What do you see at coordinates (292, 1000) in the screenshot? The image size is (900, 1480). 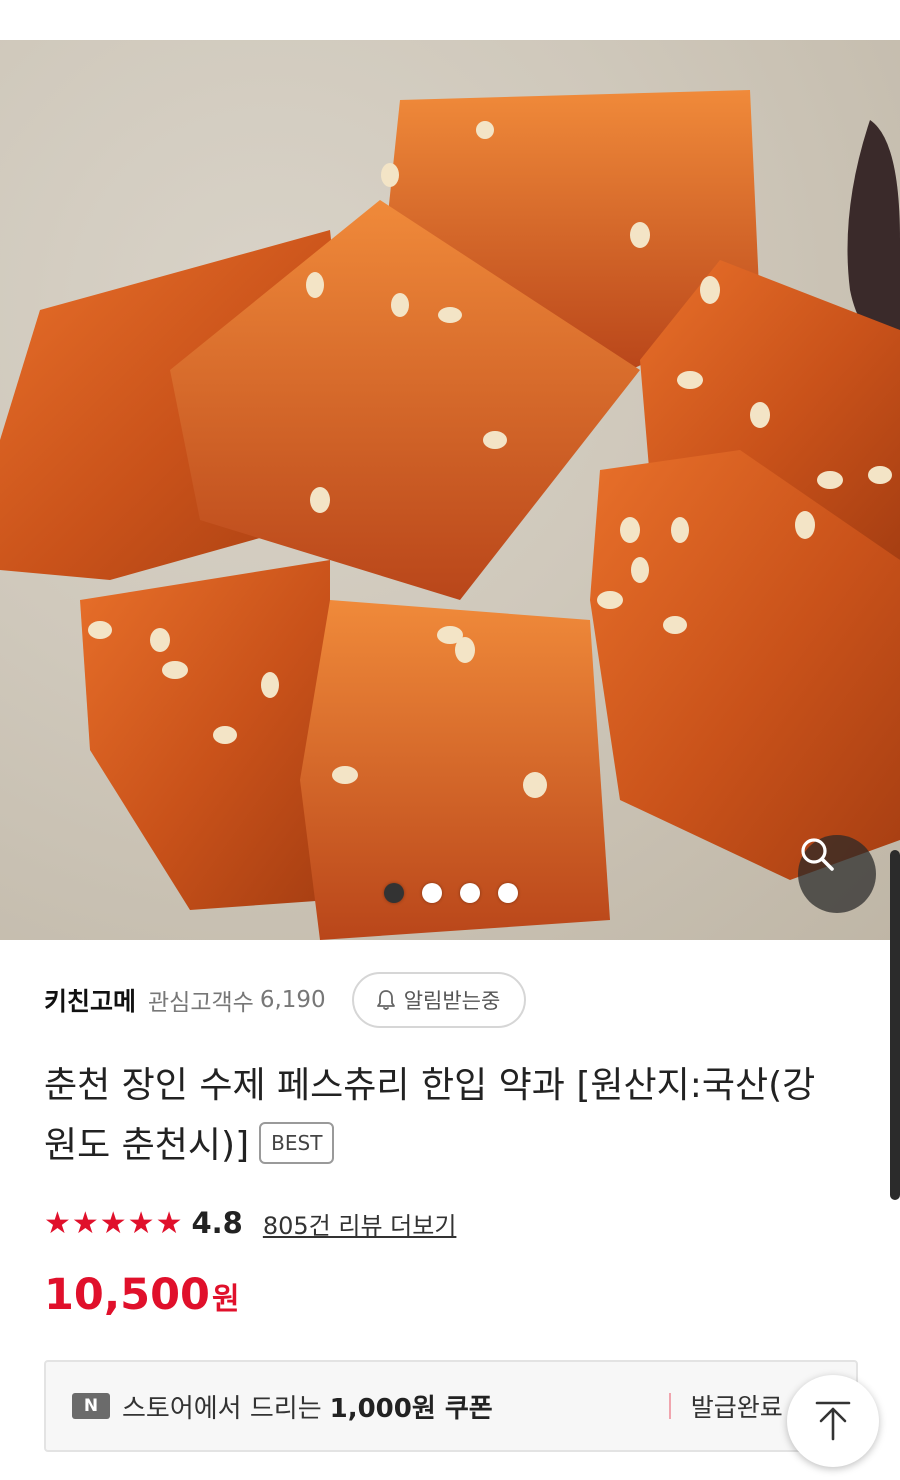 I see `follower-count: 6,190` at bounding box center [292, 1000].